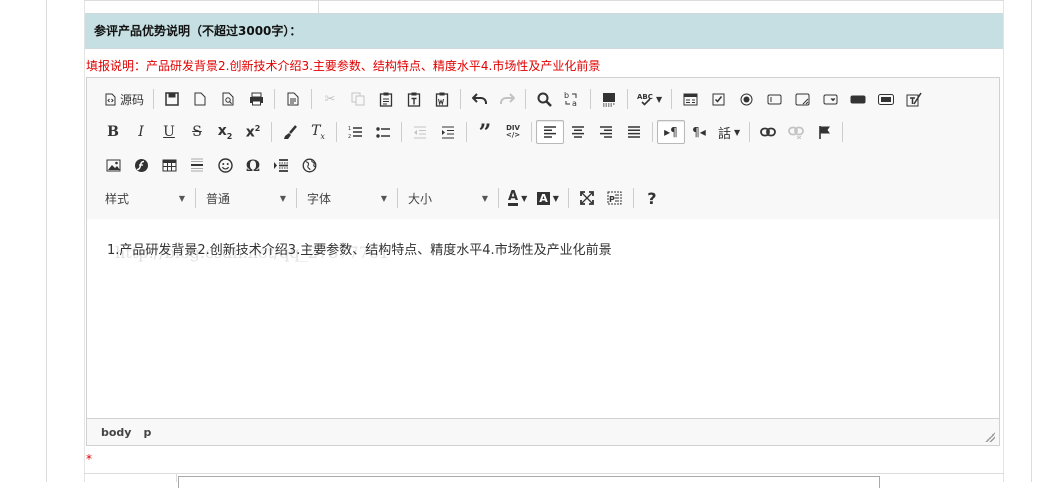  I want to click on copy-button, so click(358, 99).